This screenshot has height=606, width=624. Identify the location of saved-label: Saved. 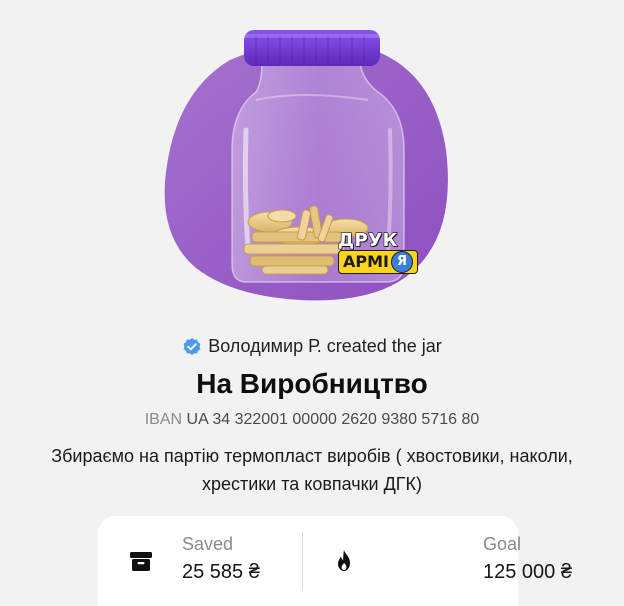
(208, 544).